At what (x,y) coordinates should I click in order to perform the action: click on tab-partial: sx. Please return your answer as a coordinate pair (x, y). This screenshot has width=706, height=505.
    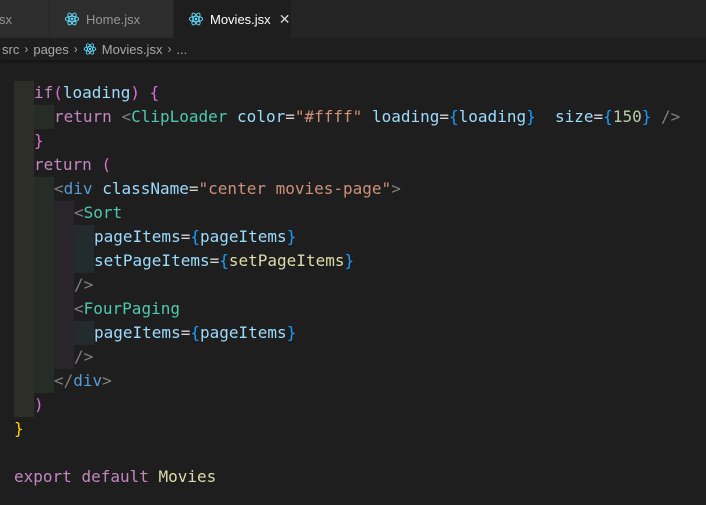
    Looking at the image, I should click on (25, 19).